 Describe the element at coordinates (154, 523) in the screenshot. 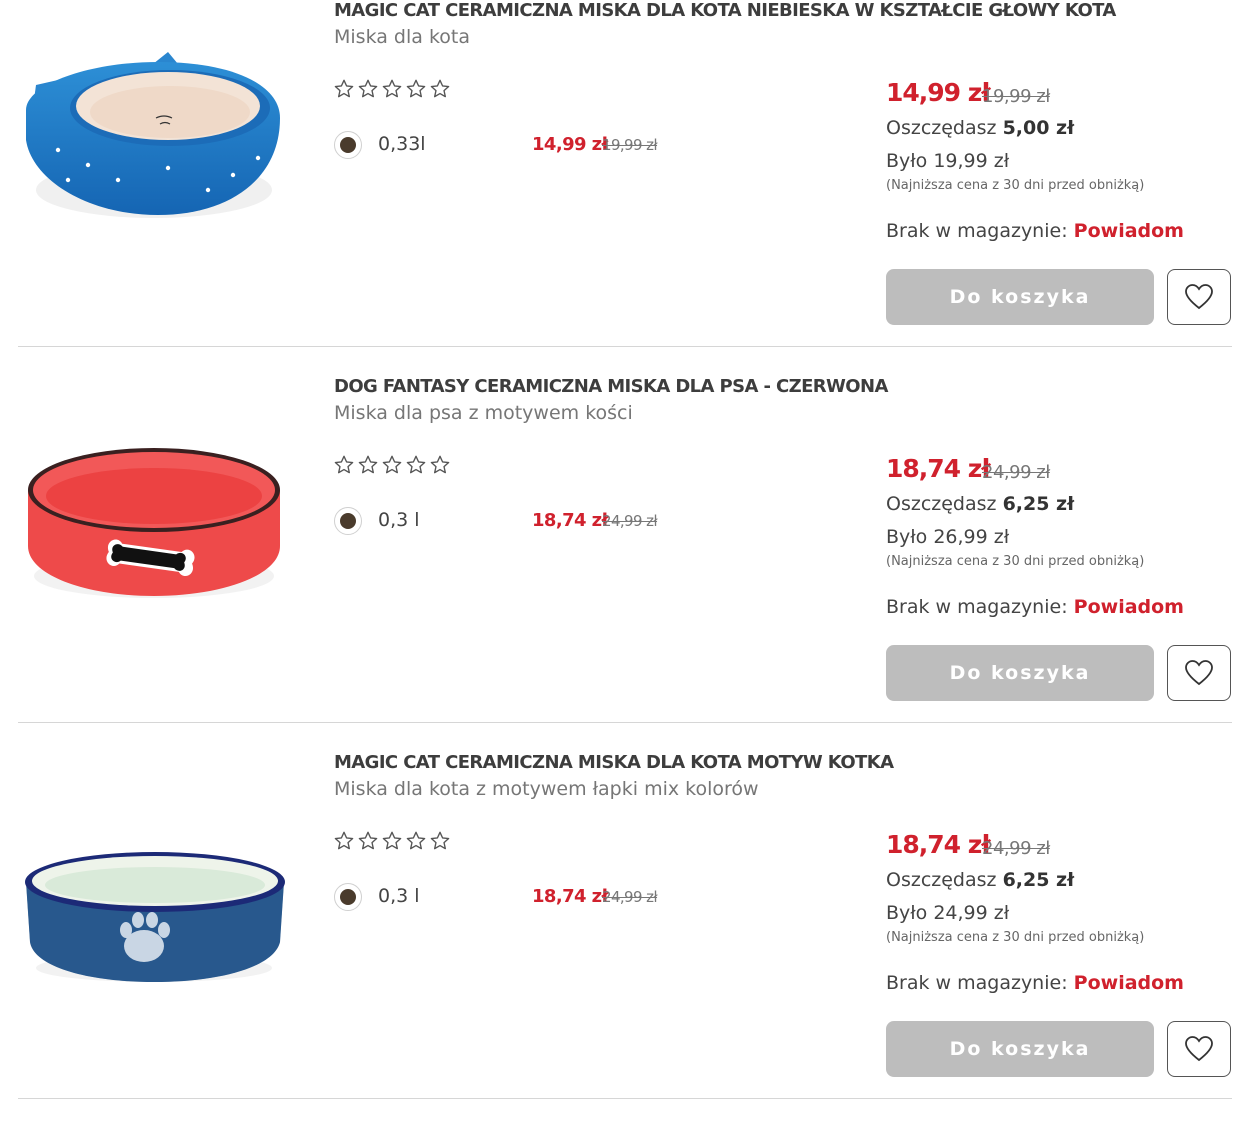

I see `red-bone-bowl-icon` at that location.